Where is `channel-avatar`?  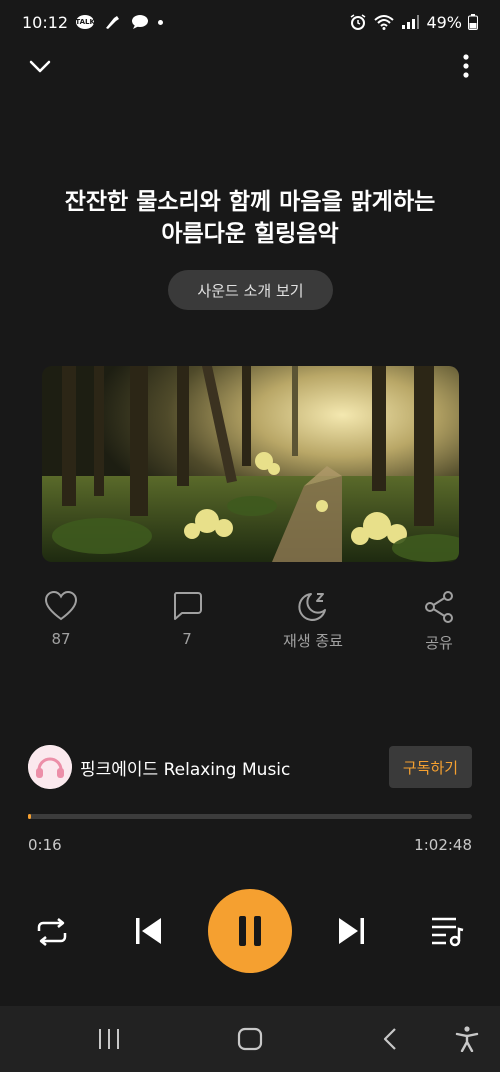 channel-avatar is located at coordinates (50, 767).